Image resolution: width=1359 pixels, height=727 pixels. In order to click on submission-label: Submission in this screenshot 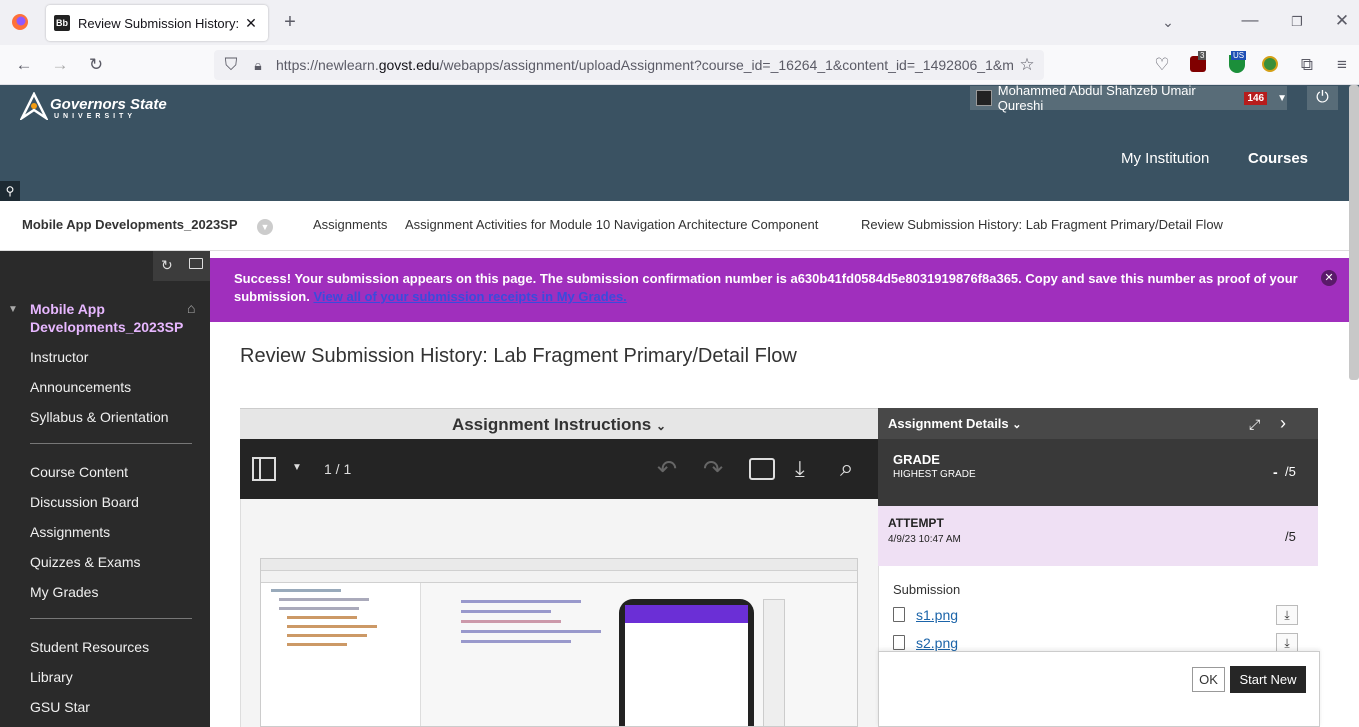, I will do `click(927, 589)`.